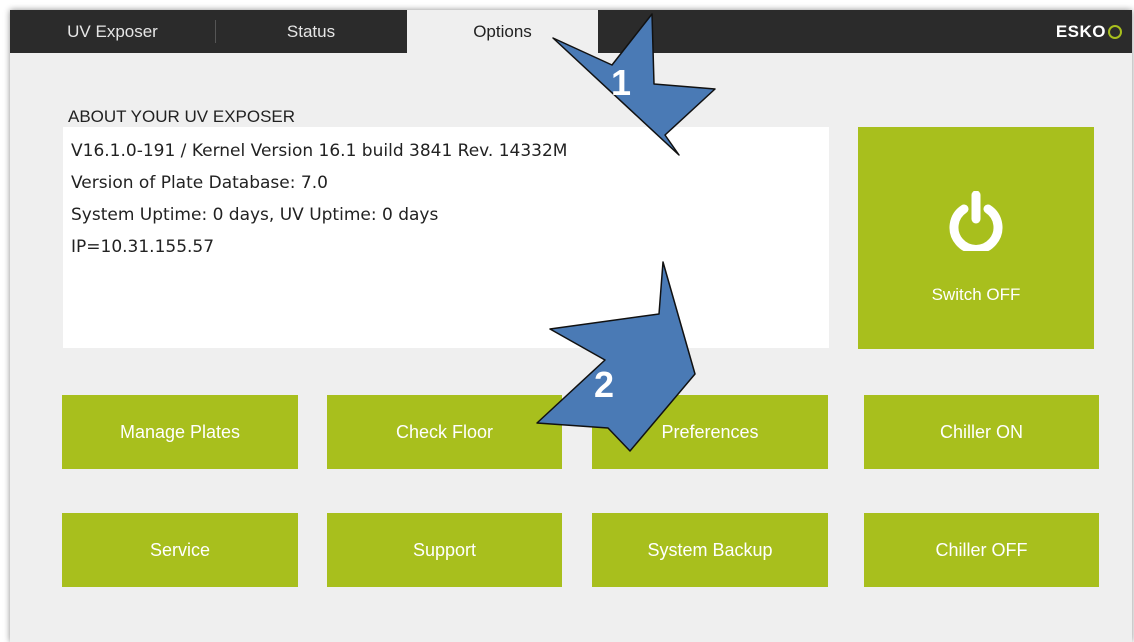 The image size is (1134, 642). Describe the element at coordinates (981, 432) in the screenshot. I see `chiller-on-button: Chiller ON` at that location.